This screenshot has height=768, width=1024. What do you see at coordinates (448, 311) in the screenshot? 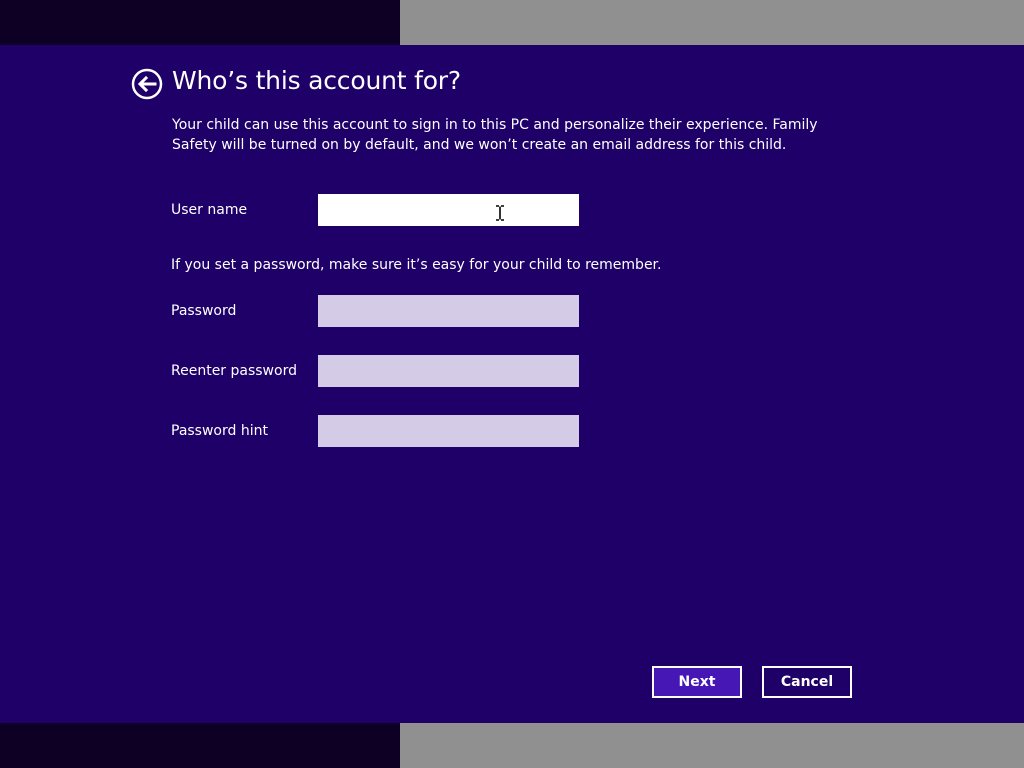
I see `password-input` at bounding box center [448, 311].